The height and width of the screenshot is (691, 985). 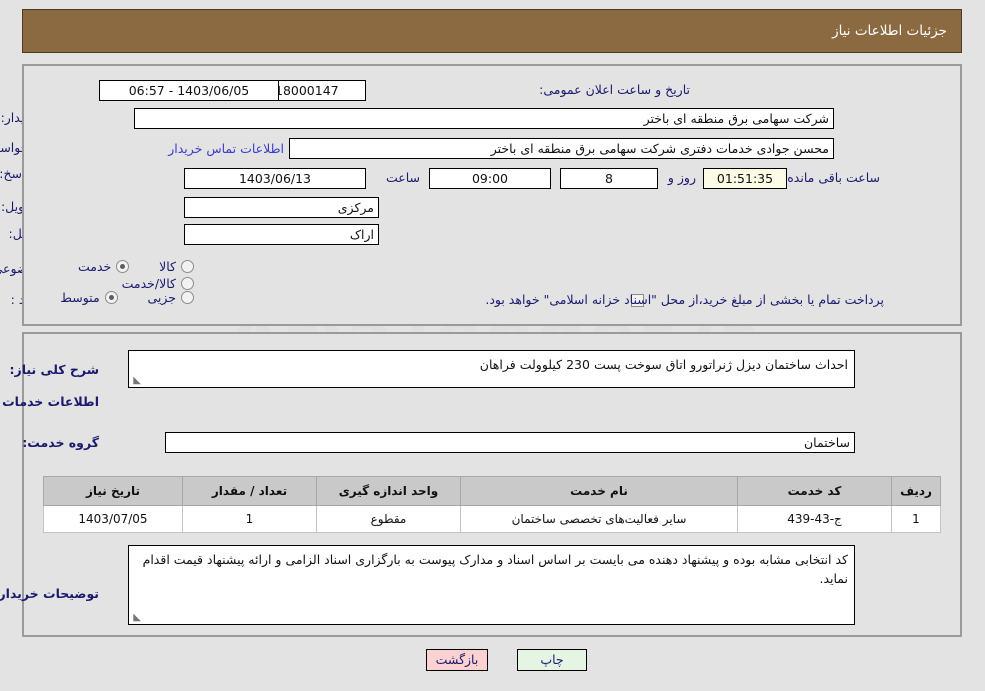 I want to click on remaining-time-label: ساعت باقی مانده, so click(x=834, y=177).